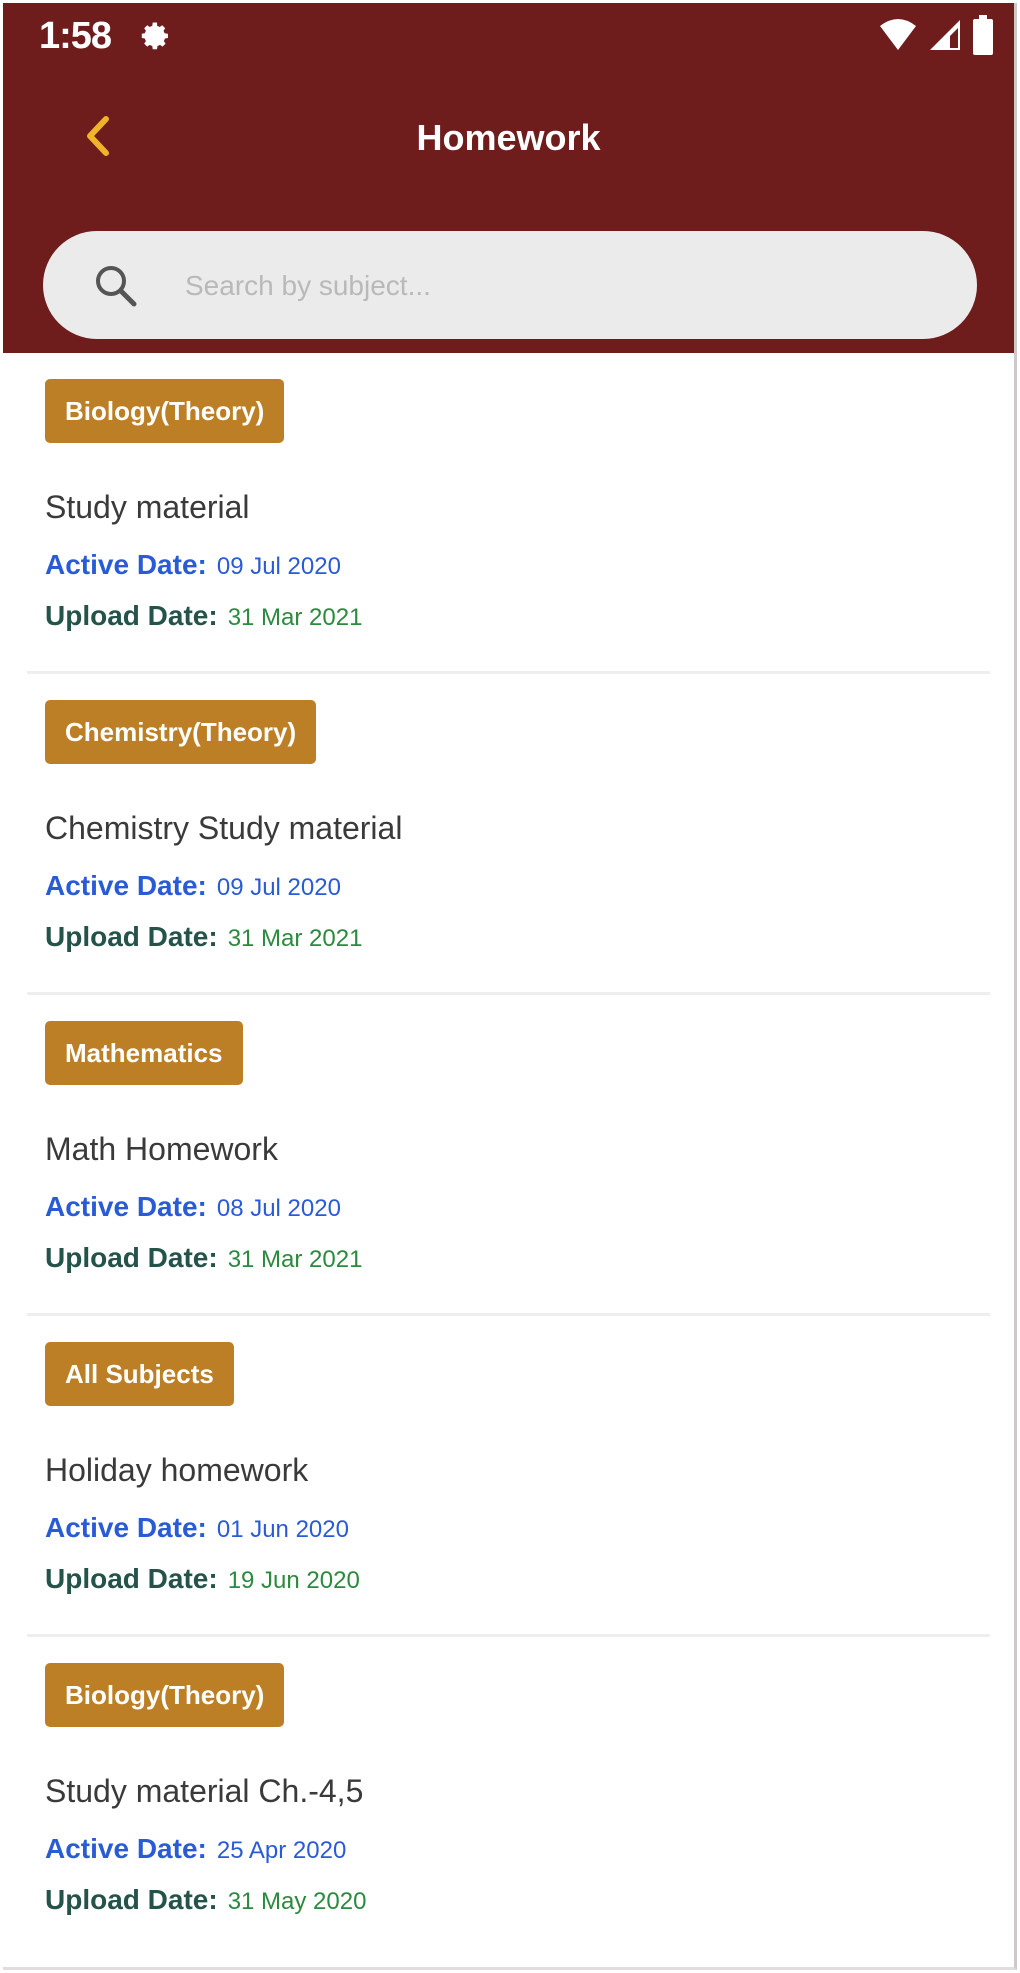 The height and width of the screenshot is (1973, 1020). I want to click on homework-title: Chemistry Study material, so click(224, 828).